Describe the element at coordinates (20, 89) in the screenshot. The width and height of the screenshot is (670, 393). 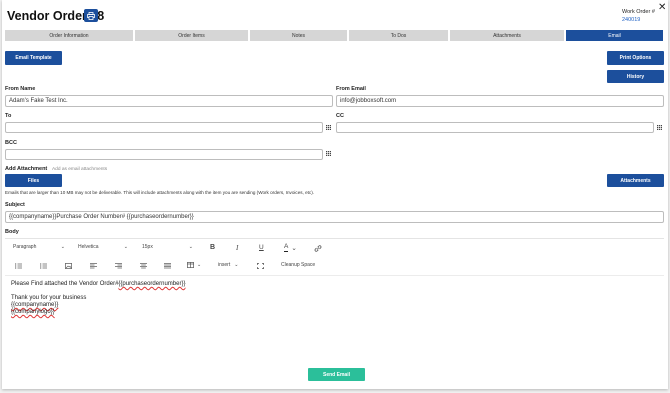
I see `from-name-label: From Name` at that location.